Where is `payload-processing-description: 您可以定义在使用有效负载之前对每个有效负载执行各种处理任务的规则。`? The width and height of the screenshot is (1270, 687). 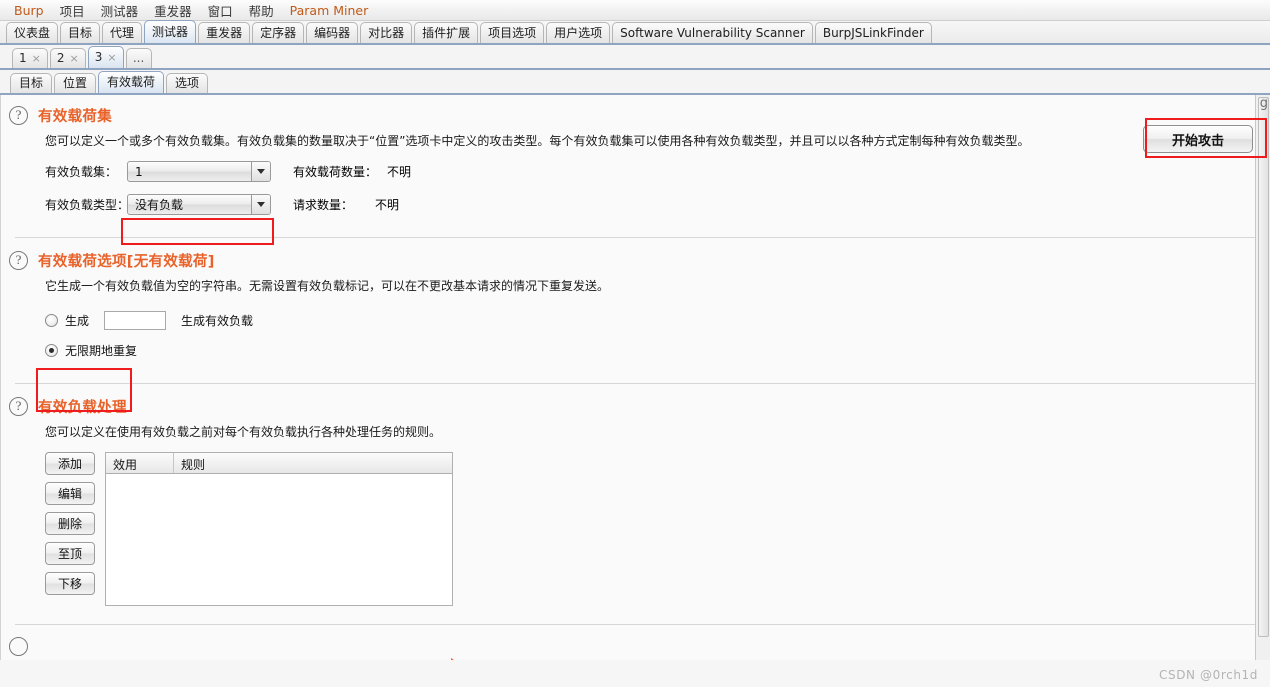 payload-processing-description: 您可以定义在使用有效负载之前对每个有效负载执行各种处理任务的规则。 is located at coordinates (243, 432).